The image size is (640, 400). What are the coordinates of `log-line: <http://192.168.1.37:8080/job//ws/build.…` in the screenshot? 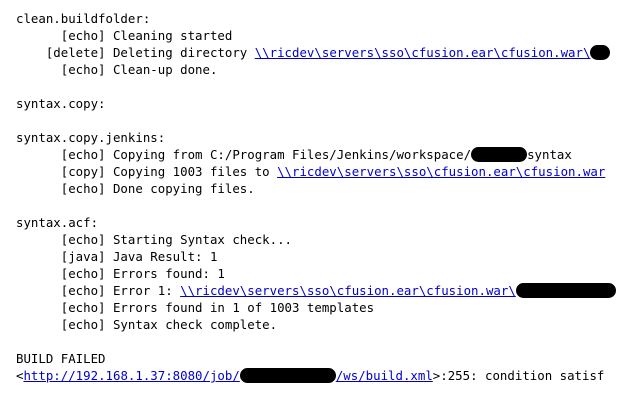 It's located at (328, 375).